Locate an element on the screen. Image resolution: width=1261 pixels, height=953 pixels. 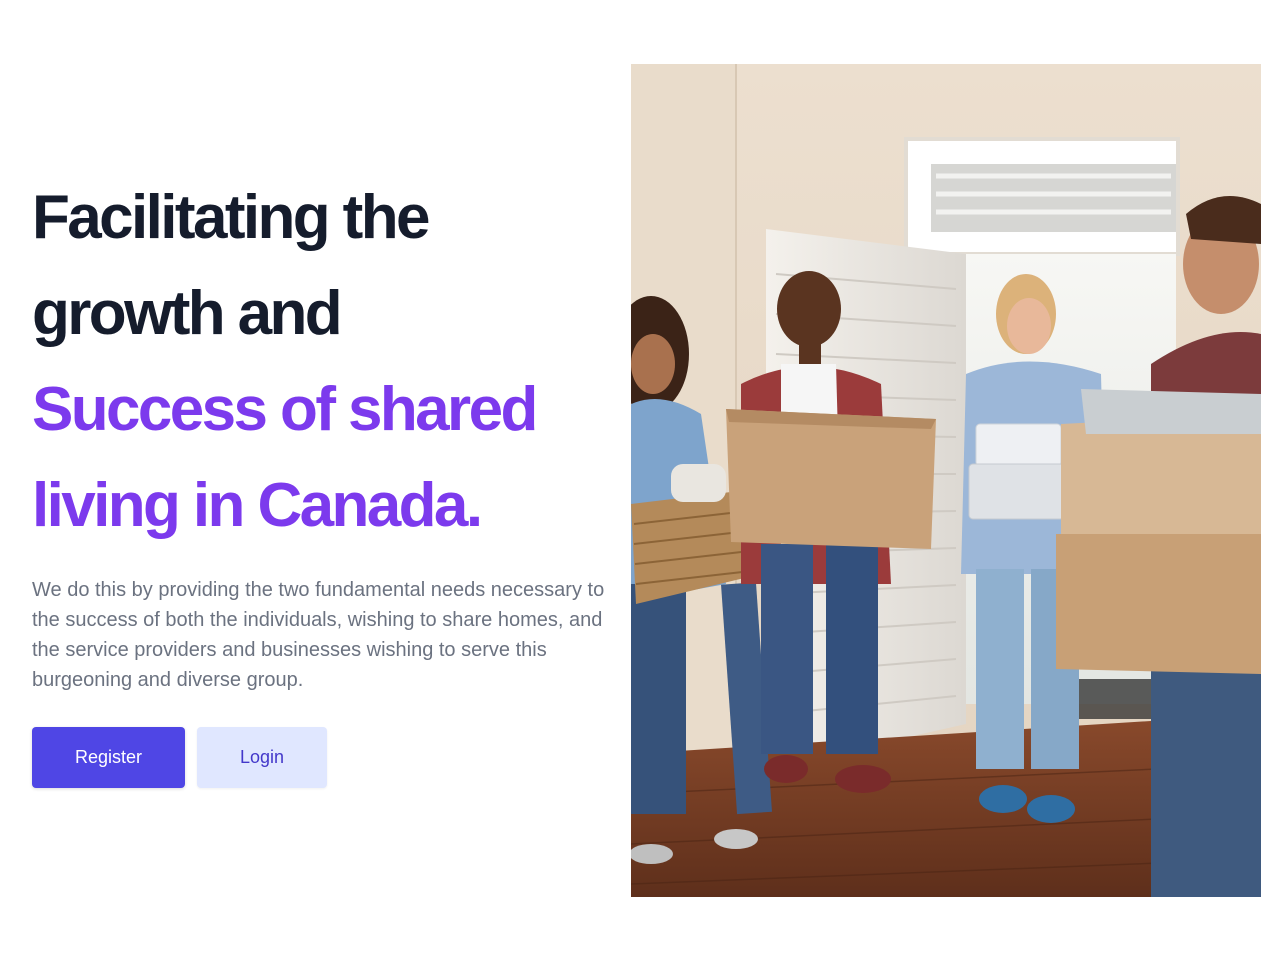
register-button: Register is located at coordinates (108, 757).